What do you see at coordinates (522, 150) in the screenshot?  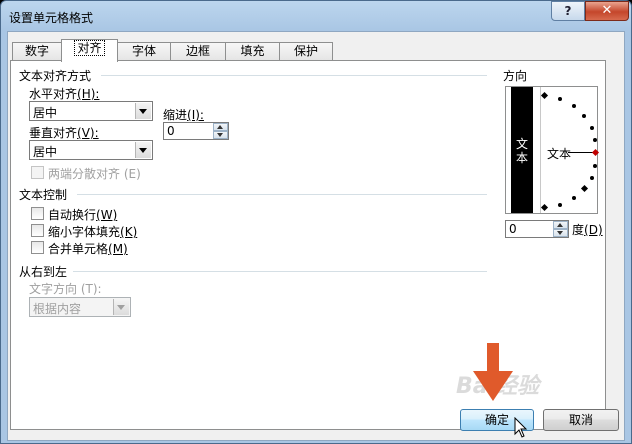 I see `vertical-text-button: 文本` at bounding box center [522, 150].